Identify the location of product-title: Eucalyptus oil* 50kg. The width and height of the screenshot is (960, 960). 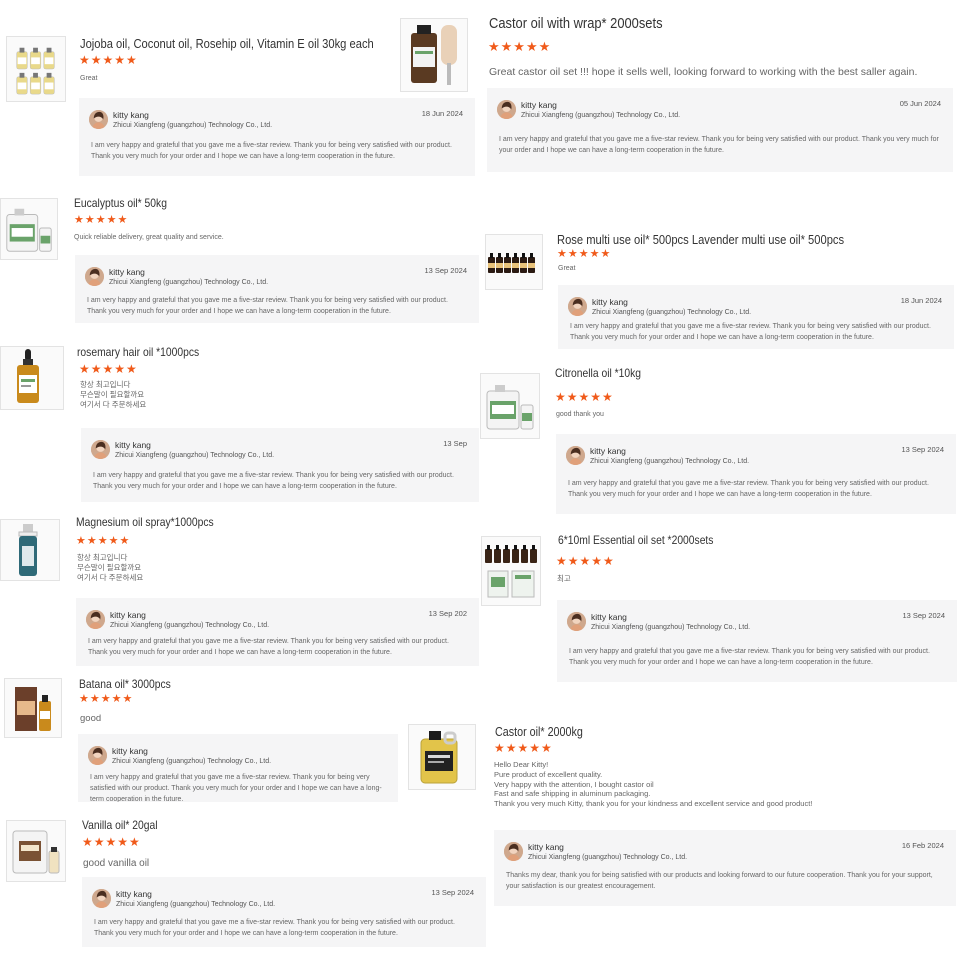
(120, 203).